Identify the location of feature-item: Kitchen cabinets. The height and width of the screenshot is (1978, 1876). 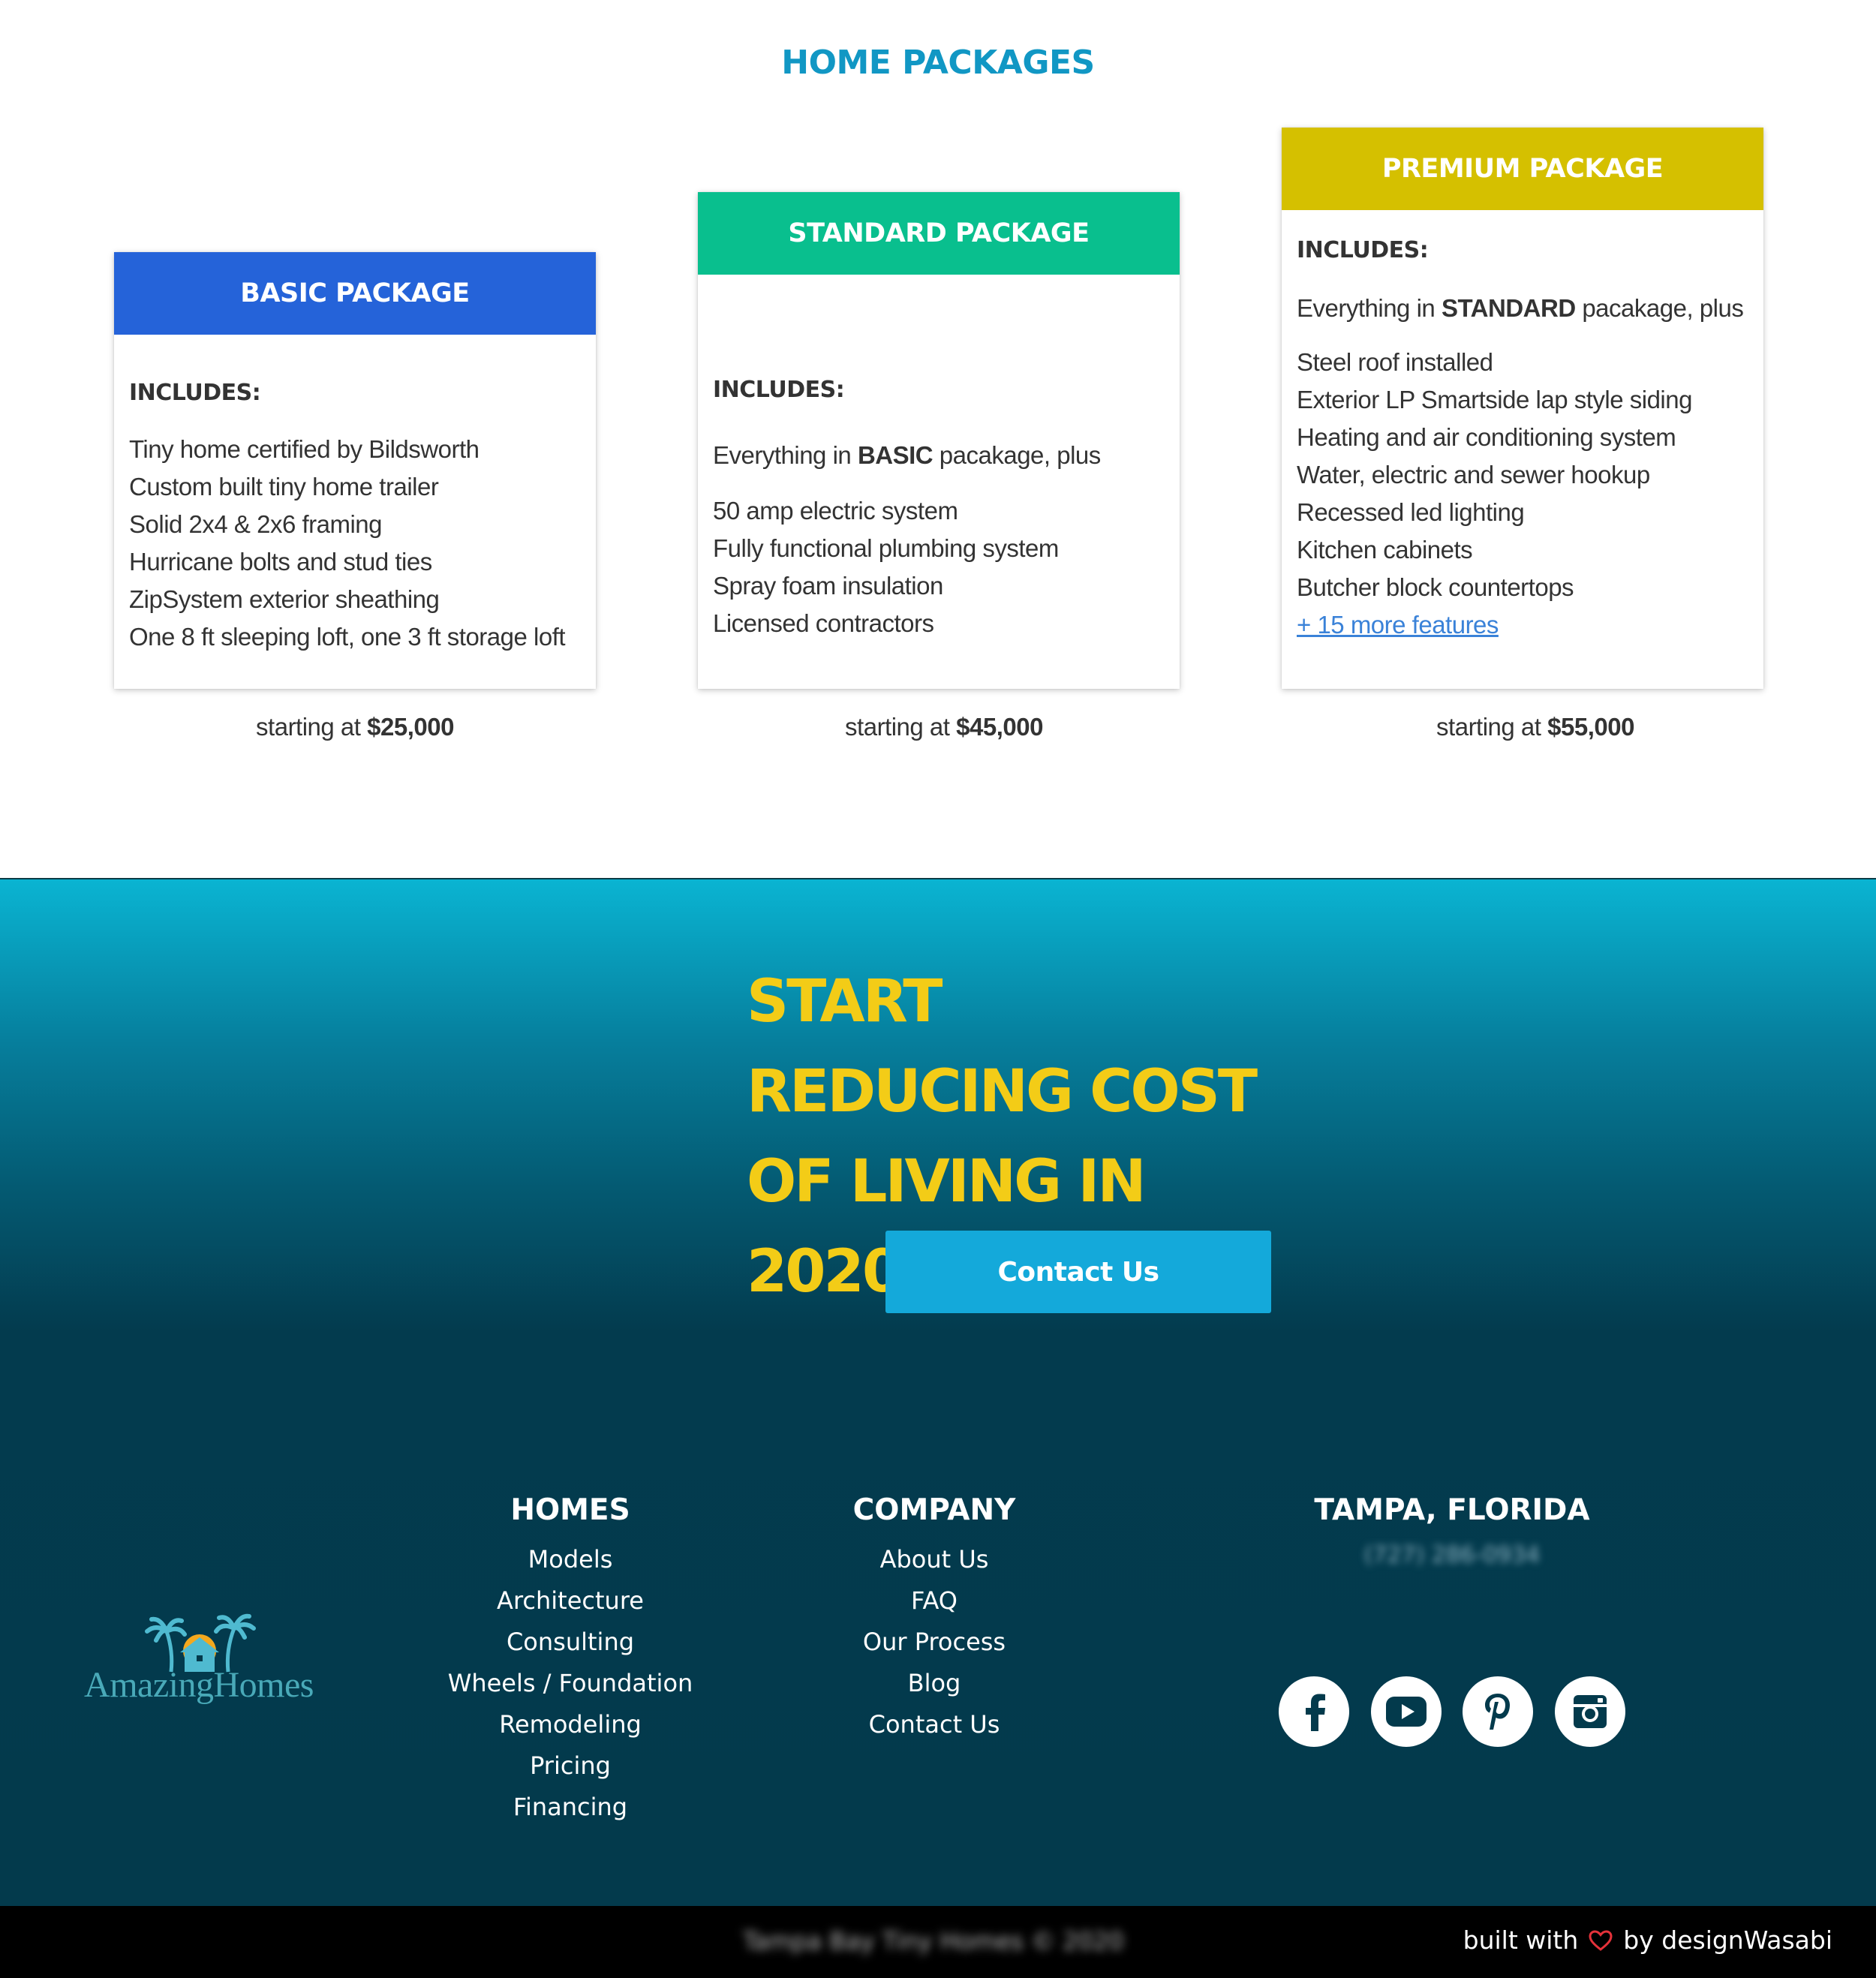
(1385, 550).